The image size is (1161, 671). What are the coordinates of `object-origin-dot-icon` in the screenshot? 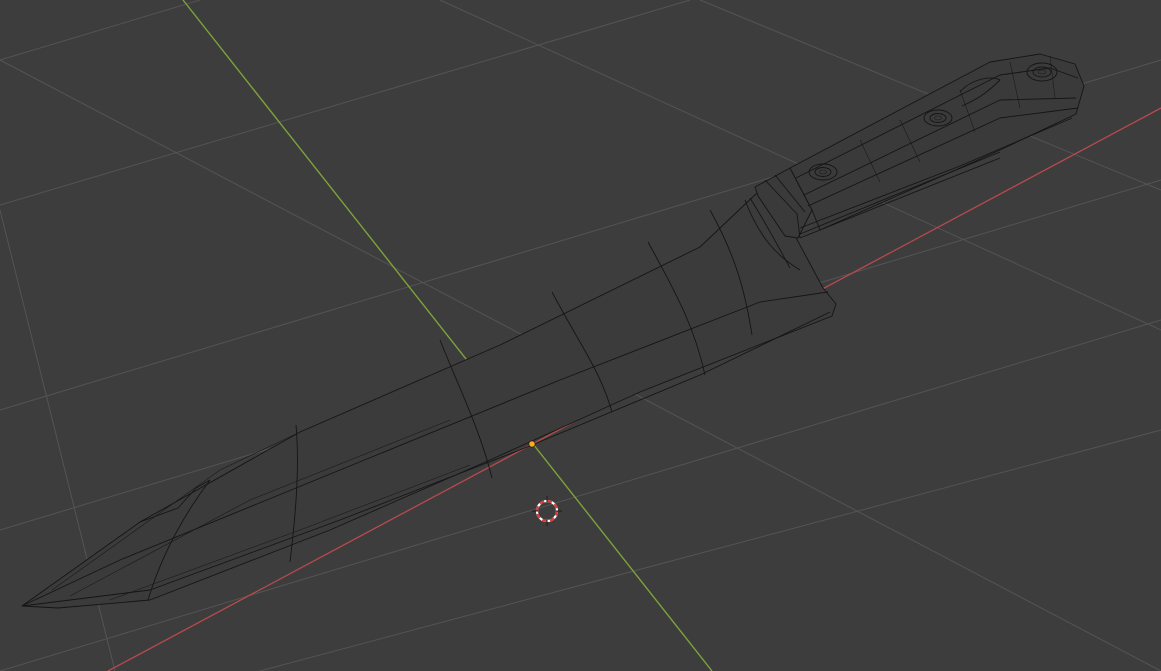 It's located at (532, 444).